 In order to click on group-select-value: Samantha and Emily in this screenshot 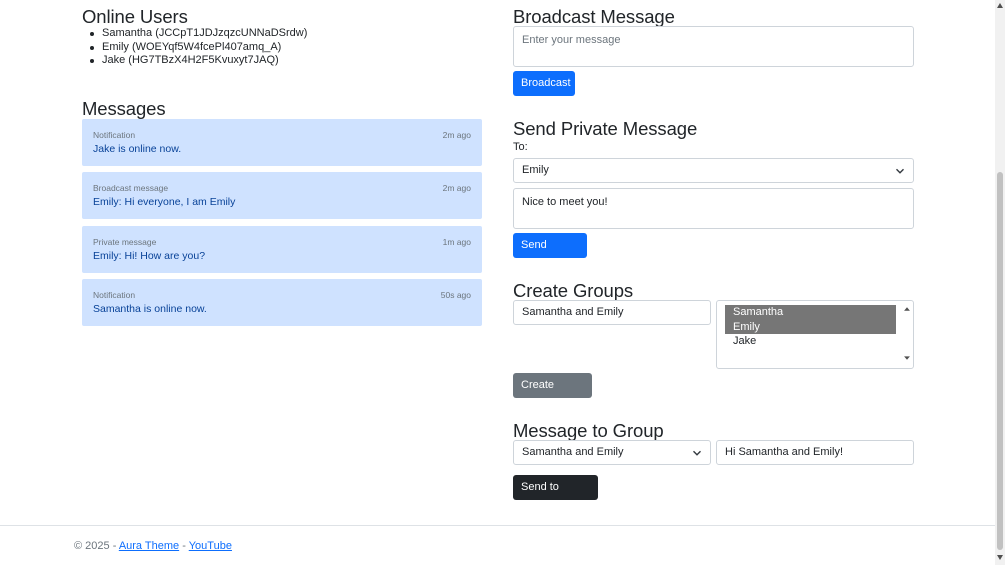, I will do `click(573, 452)`.